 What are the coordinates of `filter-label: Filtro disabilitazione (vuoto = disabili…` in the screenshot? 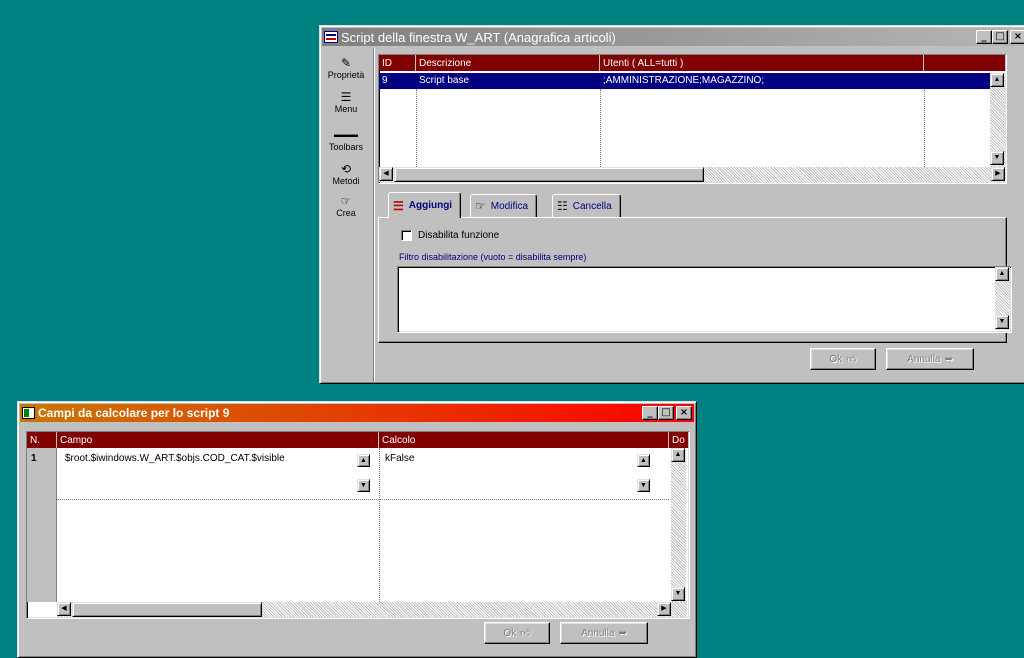 It's located at (493, 257).